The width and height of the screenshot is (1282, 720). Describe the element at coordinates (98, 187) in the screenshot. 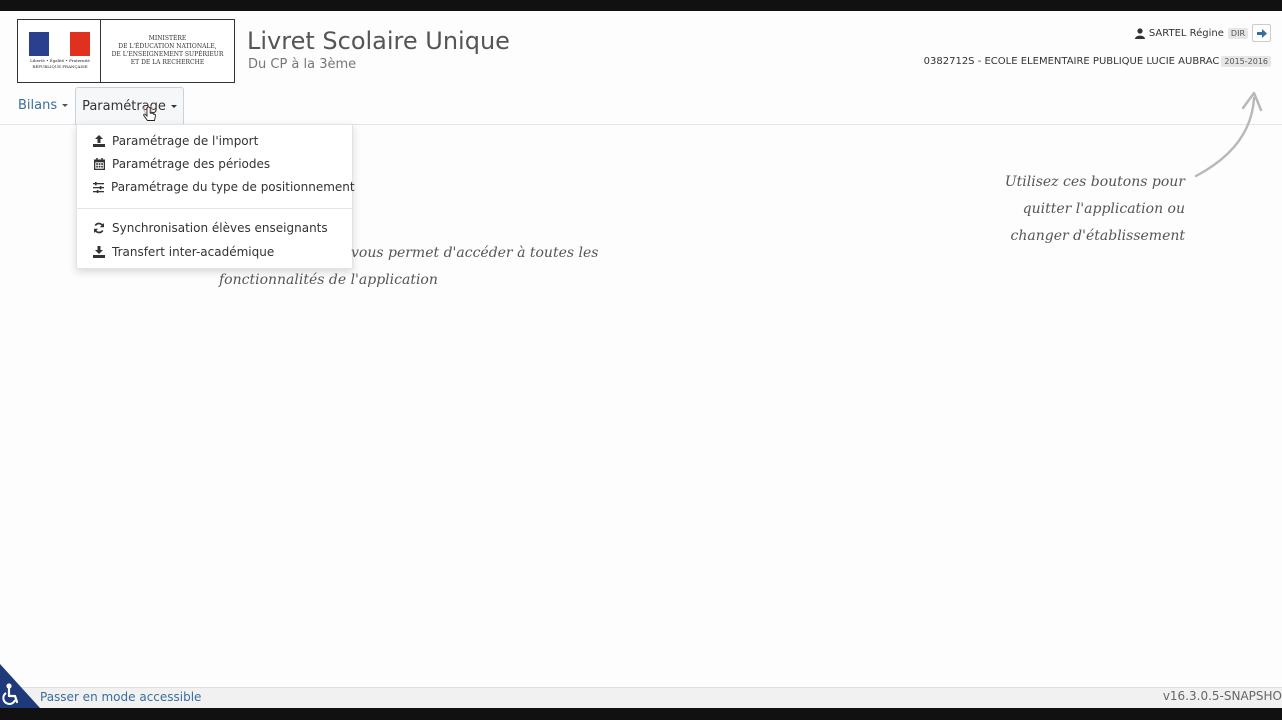

I see `sliders-icon` at that location.